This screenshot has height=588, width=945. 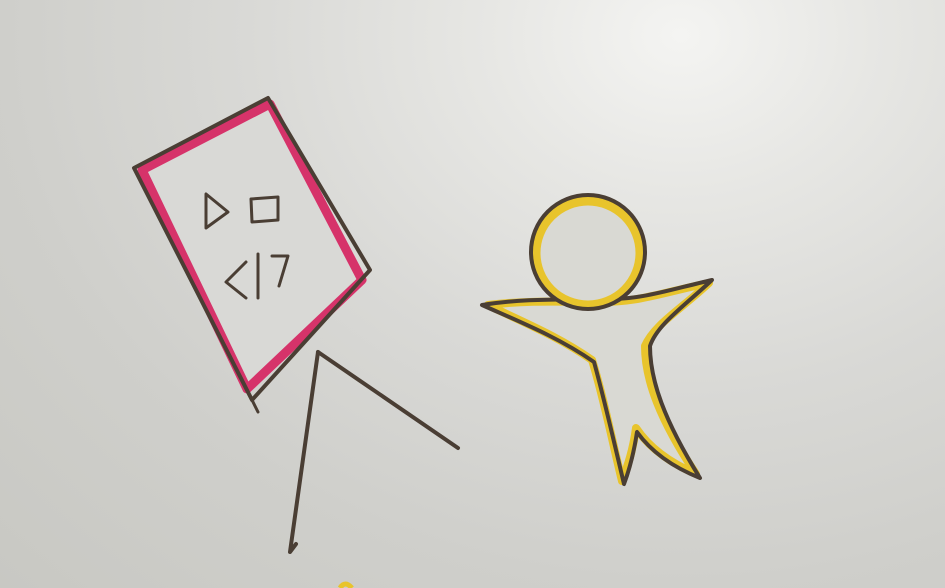 I want to click on easel-front-leg, so click(x=304, y=452).